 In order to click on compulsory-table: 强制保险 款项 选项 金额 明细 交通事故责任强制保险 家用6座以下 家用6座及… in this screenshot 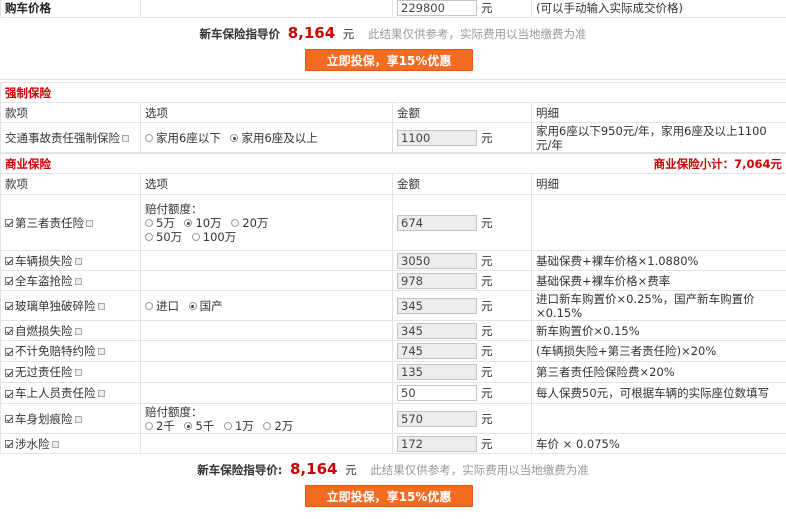, I will do `click(393, 117)`.